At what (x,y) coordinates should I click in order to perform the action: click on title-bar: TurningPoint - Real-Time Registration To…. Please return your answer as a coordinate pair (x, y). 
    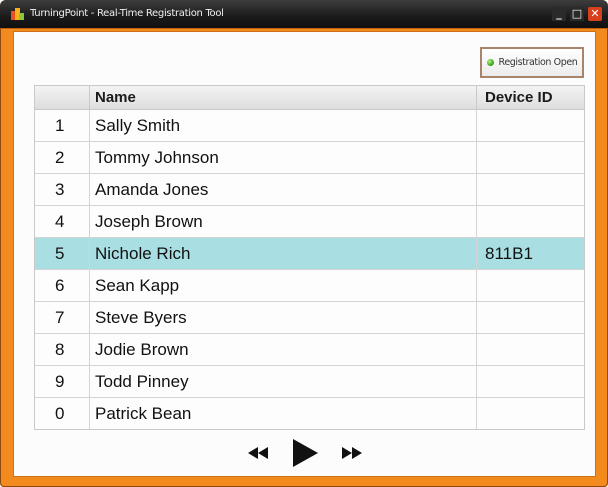
    Looking at the image, I should click on (304, 14).